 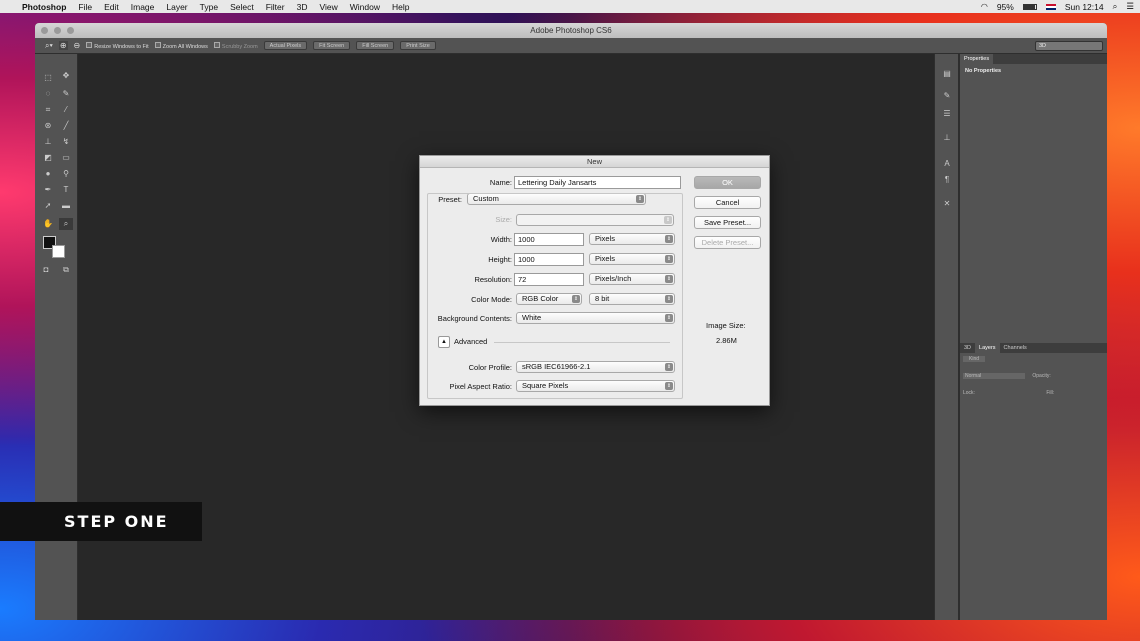 What do you see at coordinates (332, 45) in the screenshot?
I see `fit-screen-button: Fit Screen` at bounding box center [332, 45].